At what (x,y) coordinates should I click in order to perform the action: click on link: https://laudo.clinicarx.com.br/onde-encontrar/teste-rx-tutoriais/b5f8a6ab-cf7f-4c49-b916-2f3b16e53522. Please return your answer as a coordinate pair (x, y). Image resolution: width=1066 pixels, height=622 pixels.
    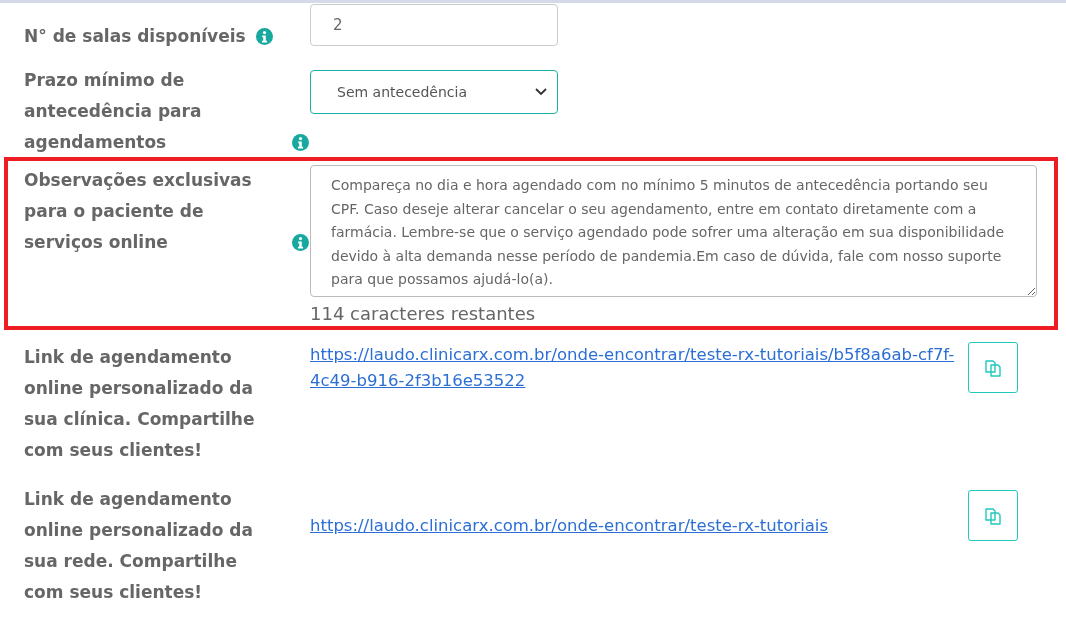
    Looking at the image, I should click on (639, 368).